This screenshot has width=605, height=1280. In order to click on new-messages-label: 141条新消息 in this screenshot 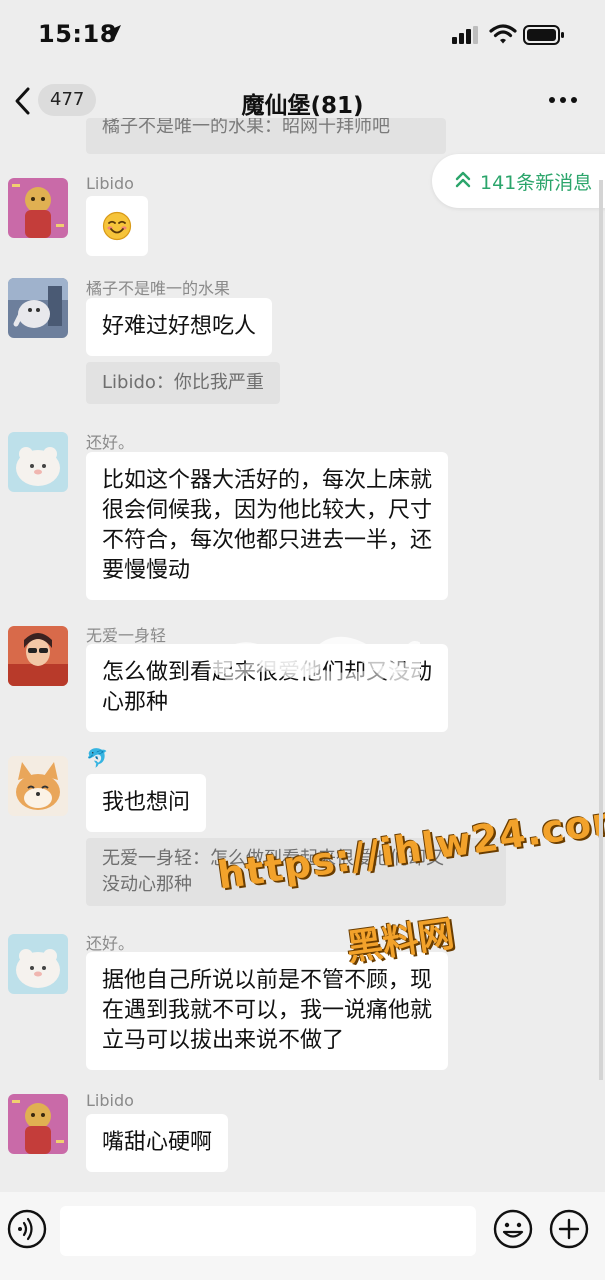, I will do `click(536, 183)`.